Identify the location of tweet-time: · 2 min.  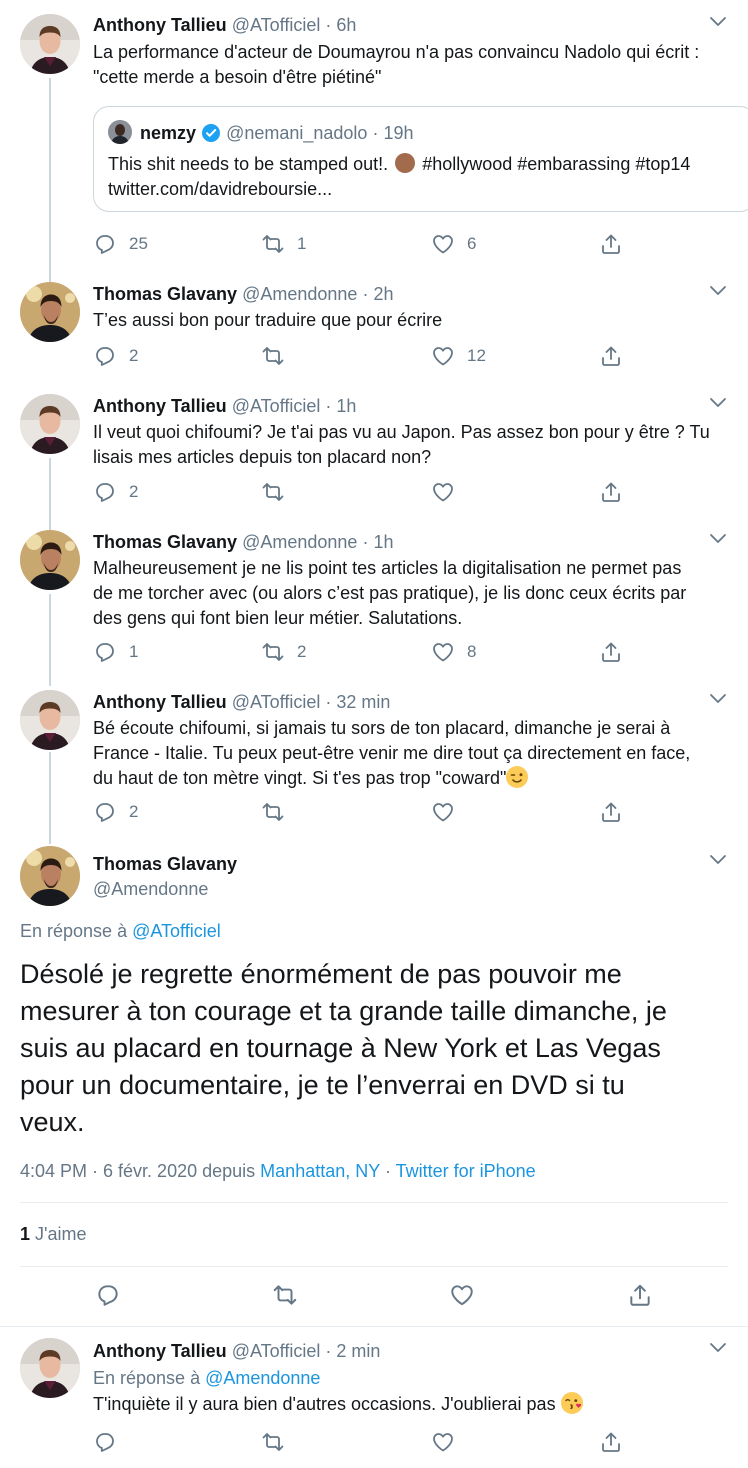
(352, 1351).